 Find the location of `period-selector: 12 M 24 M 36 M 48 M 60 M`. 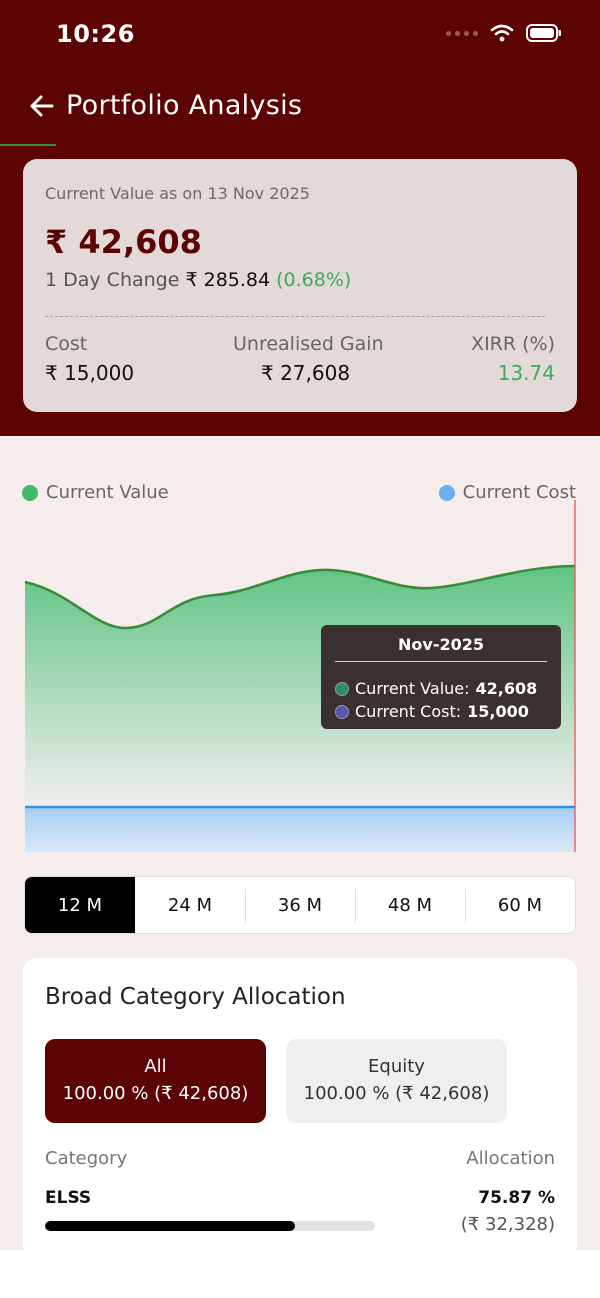

period-selector: 12 M 24 M 36 M 48 M 60 M is located at coordinates (300, 905).